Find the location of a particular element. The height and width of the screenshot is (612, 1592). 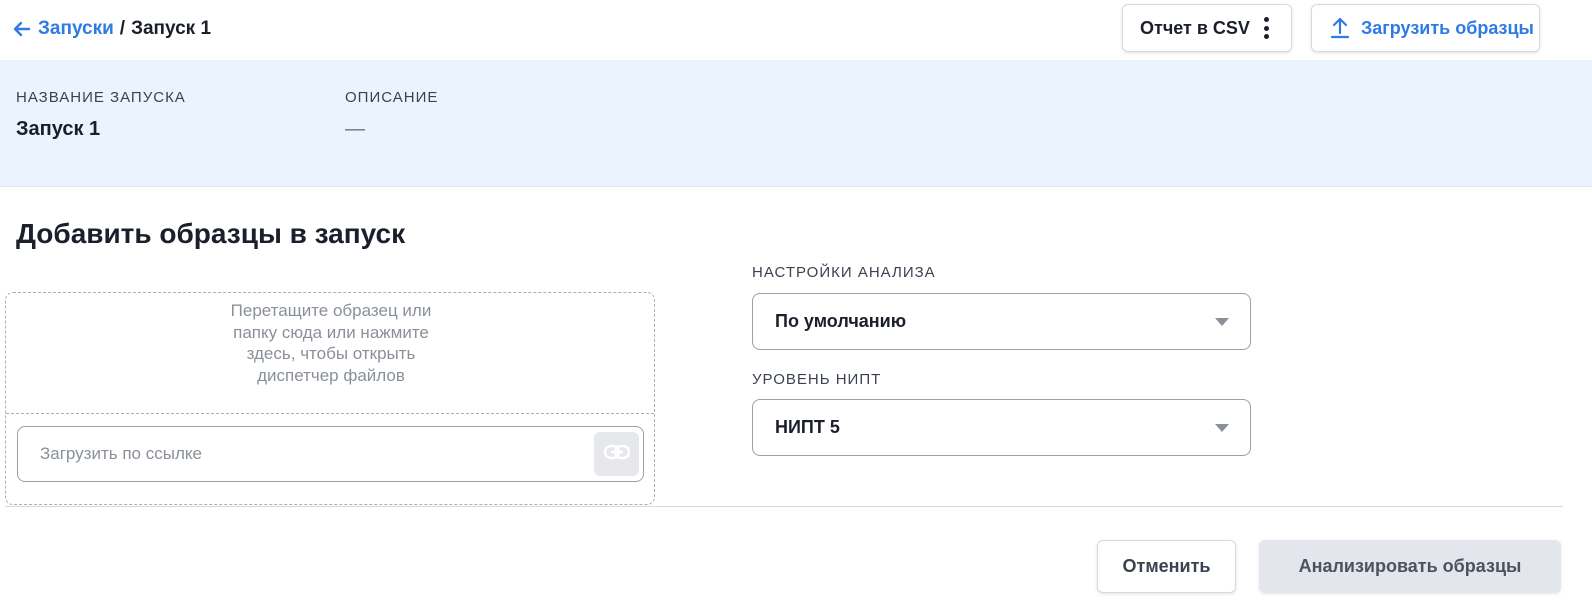

nipt-level-select: НИПТ 5 is located at coordinates (1001, 427).